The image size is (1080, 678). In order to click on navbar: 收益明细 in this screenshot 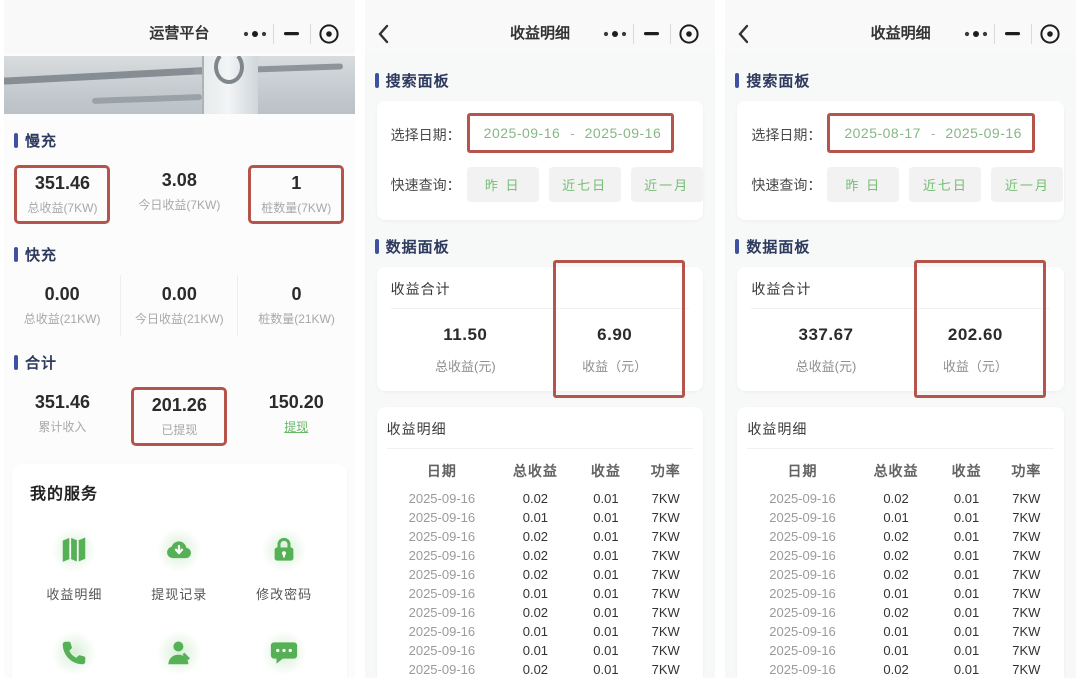, I will do `click(540, 27)`.